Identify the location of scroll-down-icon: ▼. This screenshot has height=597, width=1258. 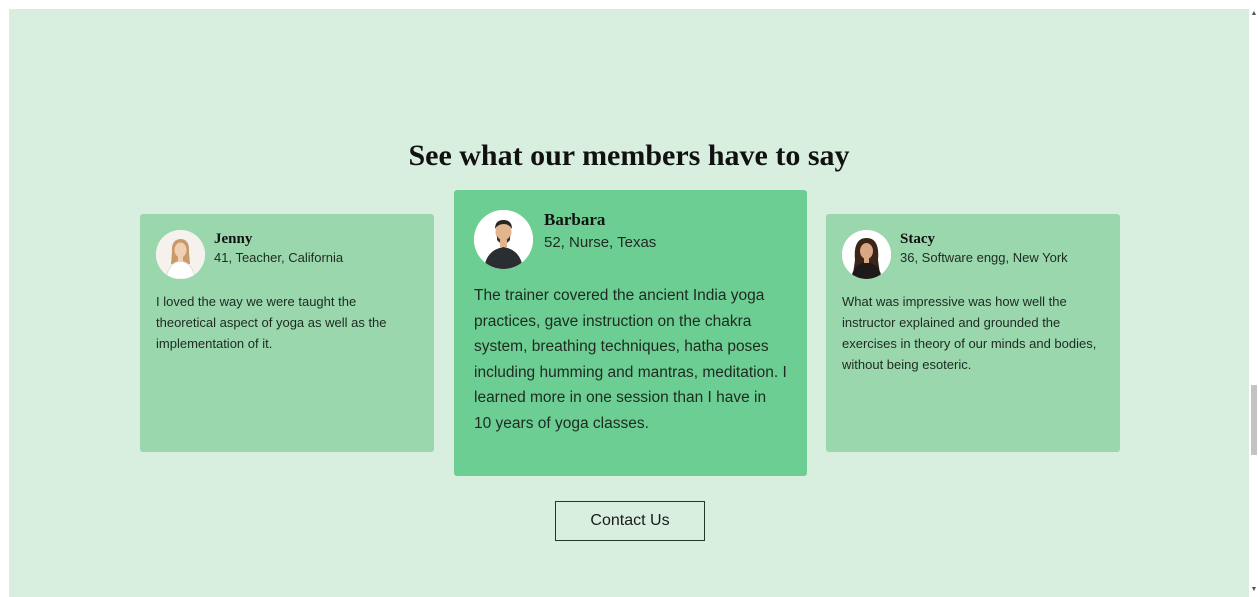
(1254, 590).